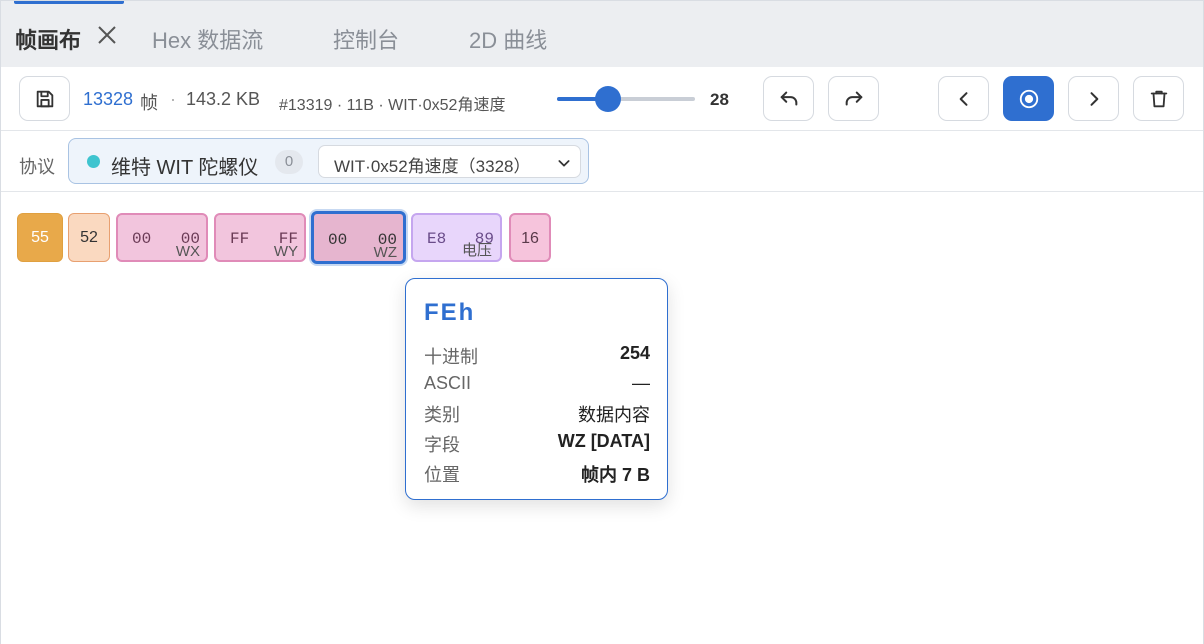  I want to click on tab-hex-stream: Hex 数据流, so click(207, 39).